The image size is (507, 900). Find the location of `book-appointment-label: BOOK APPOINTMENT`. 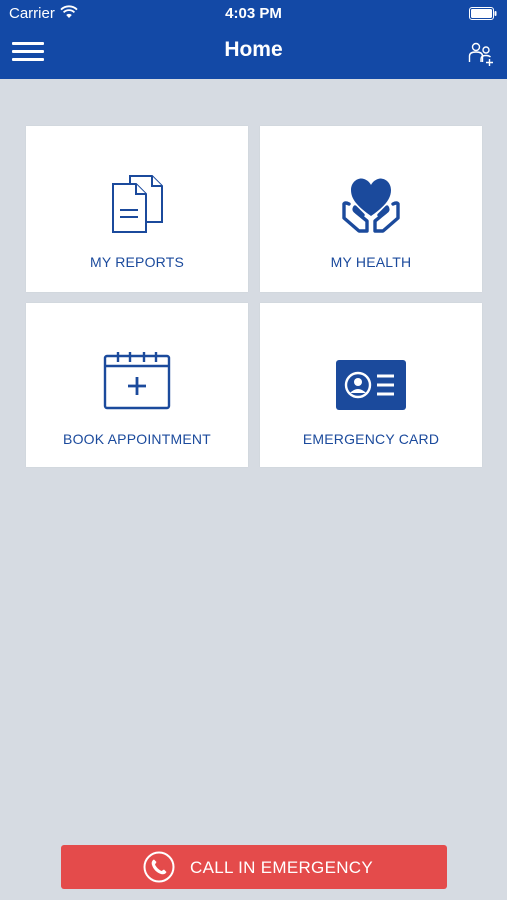

book-appointment-label: BOOK APPOINTMENT is located at coordinates (137, 439).